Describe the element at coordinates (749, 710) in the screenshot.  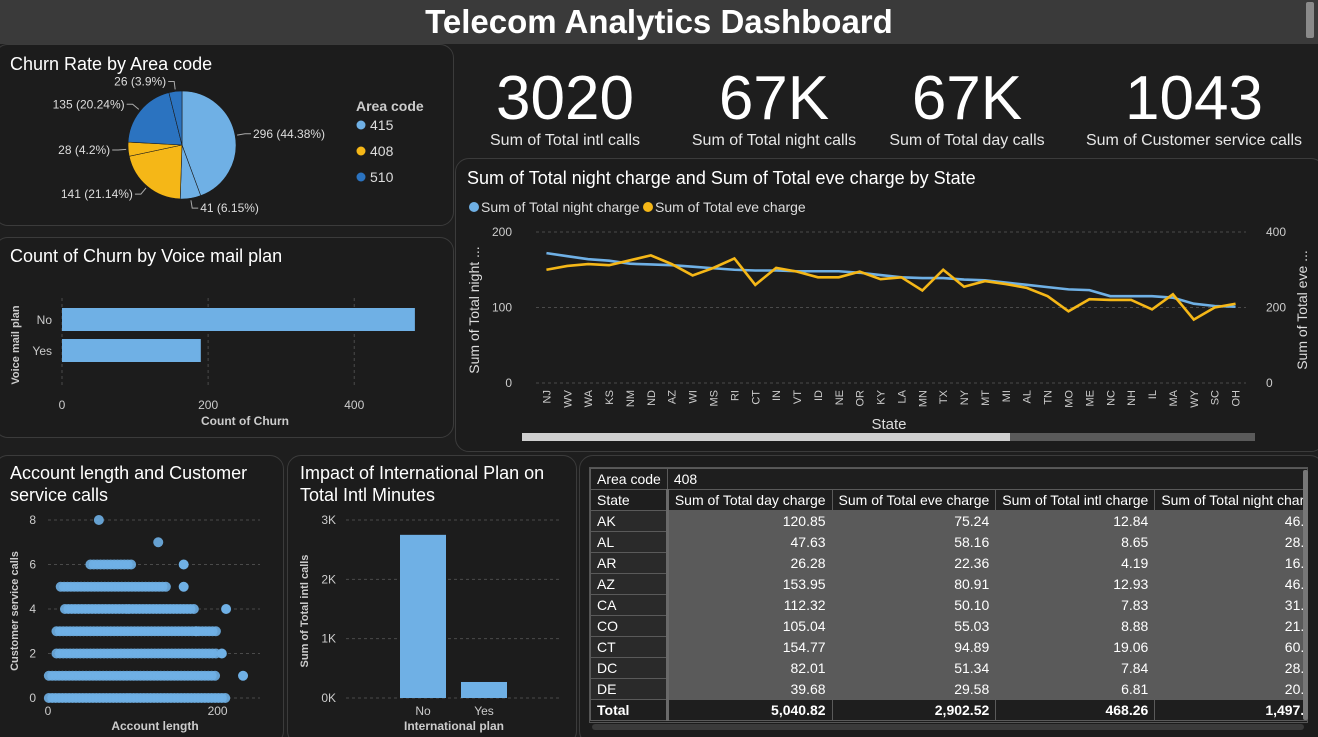
I see `value-cell: 5,040.82` at that location.